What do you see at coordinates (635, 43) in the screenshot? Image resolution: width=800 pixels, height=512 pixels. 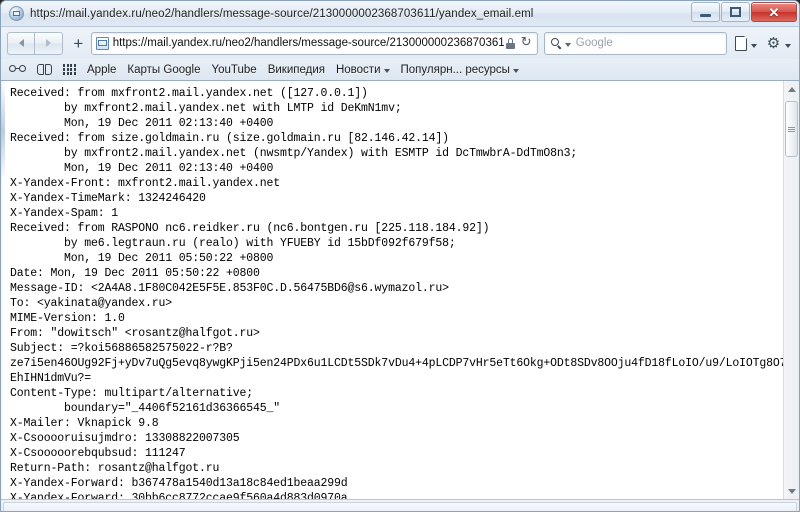 I see `search-bar: Google` at bounding box center [635, 43].